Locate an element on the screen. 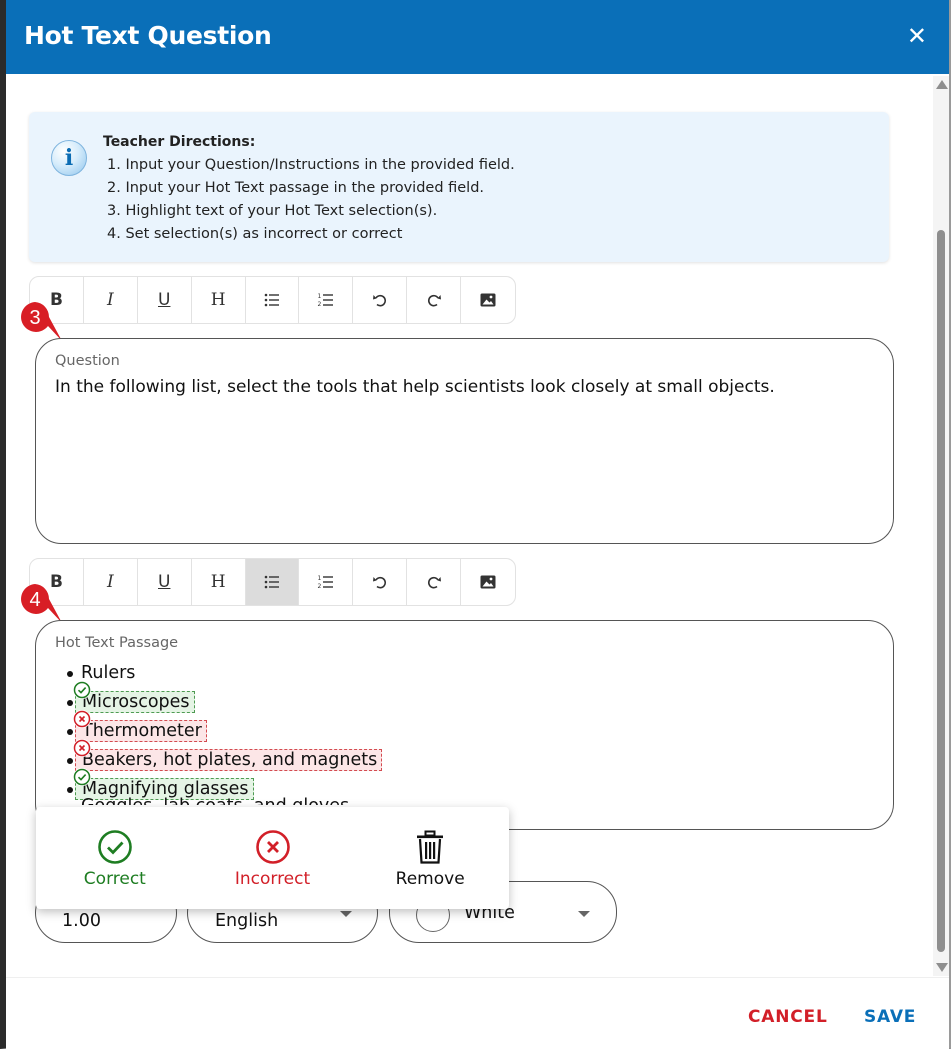  x-circle-icon is located at coordinates (272, 847).